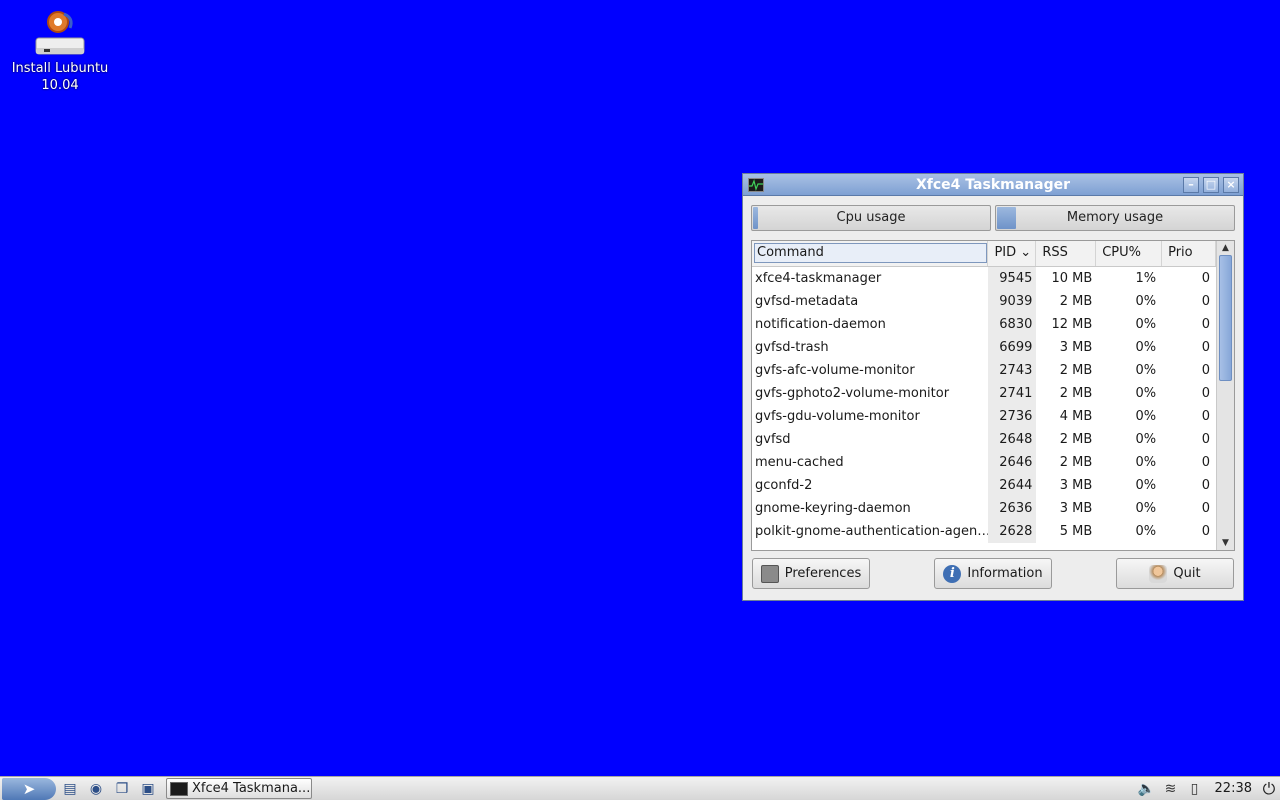 This screenshot has width=1280, height=800. What do you see at coordinates (833, 508) in the screenshot?
I see `process-cell-command: gnome-keyring-daemon` at bounding box center [833, 508].